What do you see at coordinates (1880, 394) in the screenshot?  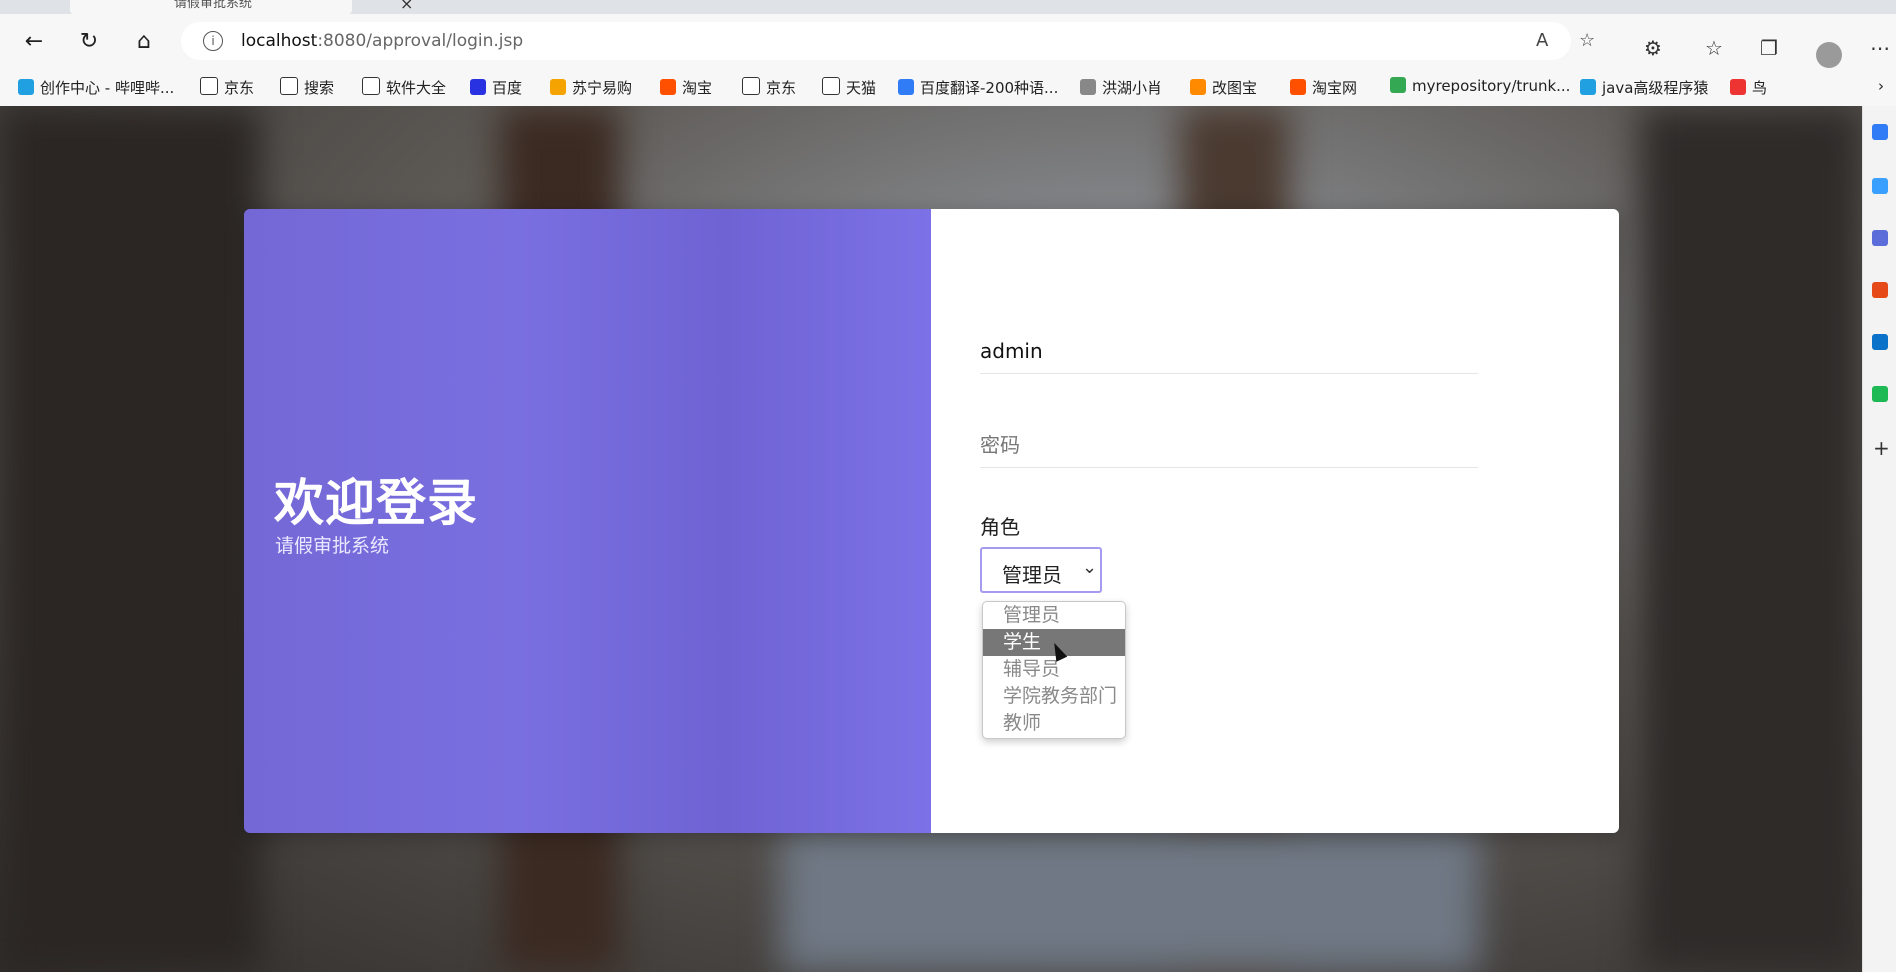 I see `spotify-icon` at bounding box center [1880, 394].